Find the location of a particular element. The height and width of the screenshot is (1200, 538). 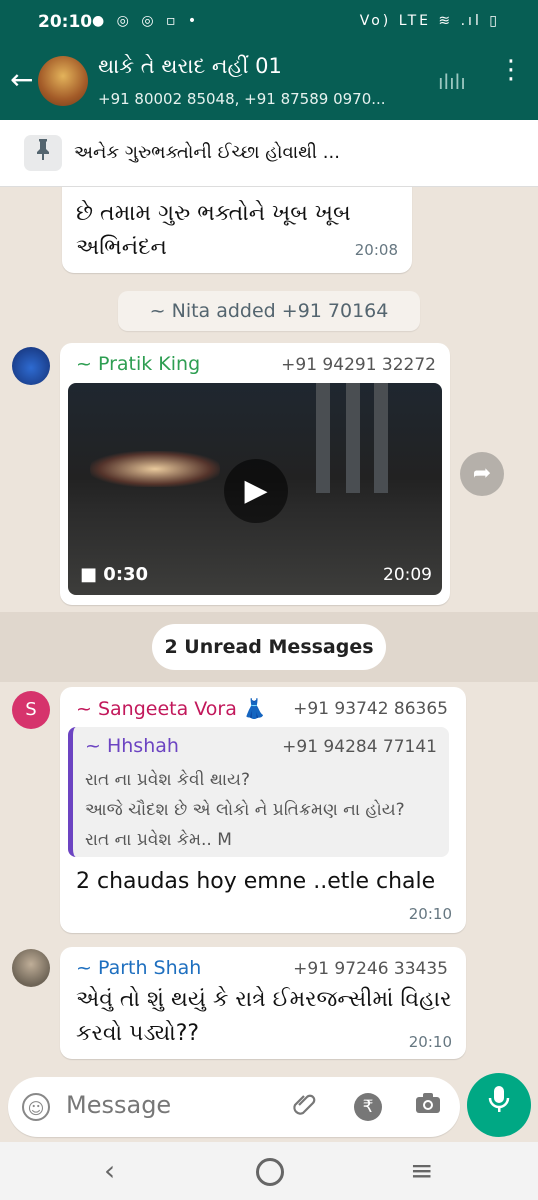

sender-name: ~ Pratik King is located at coordinates (138, 364).